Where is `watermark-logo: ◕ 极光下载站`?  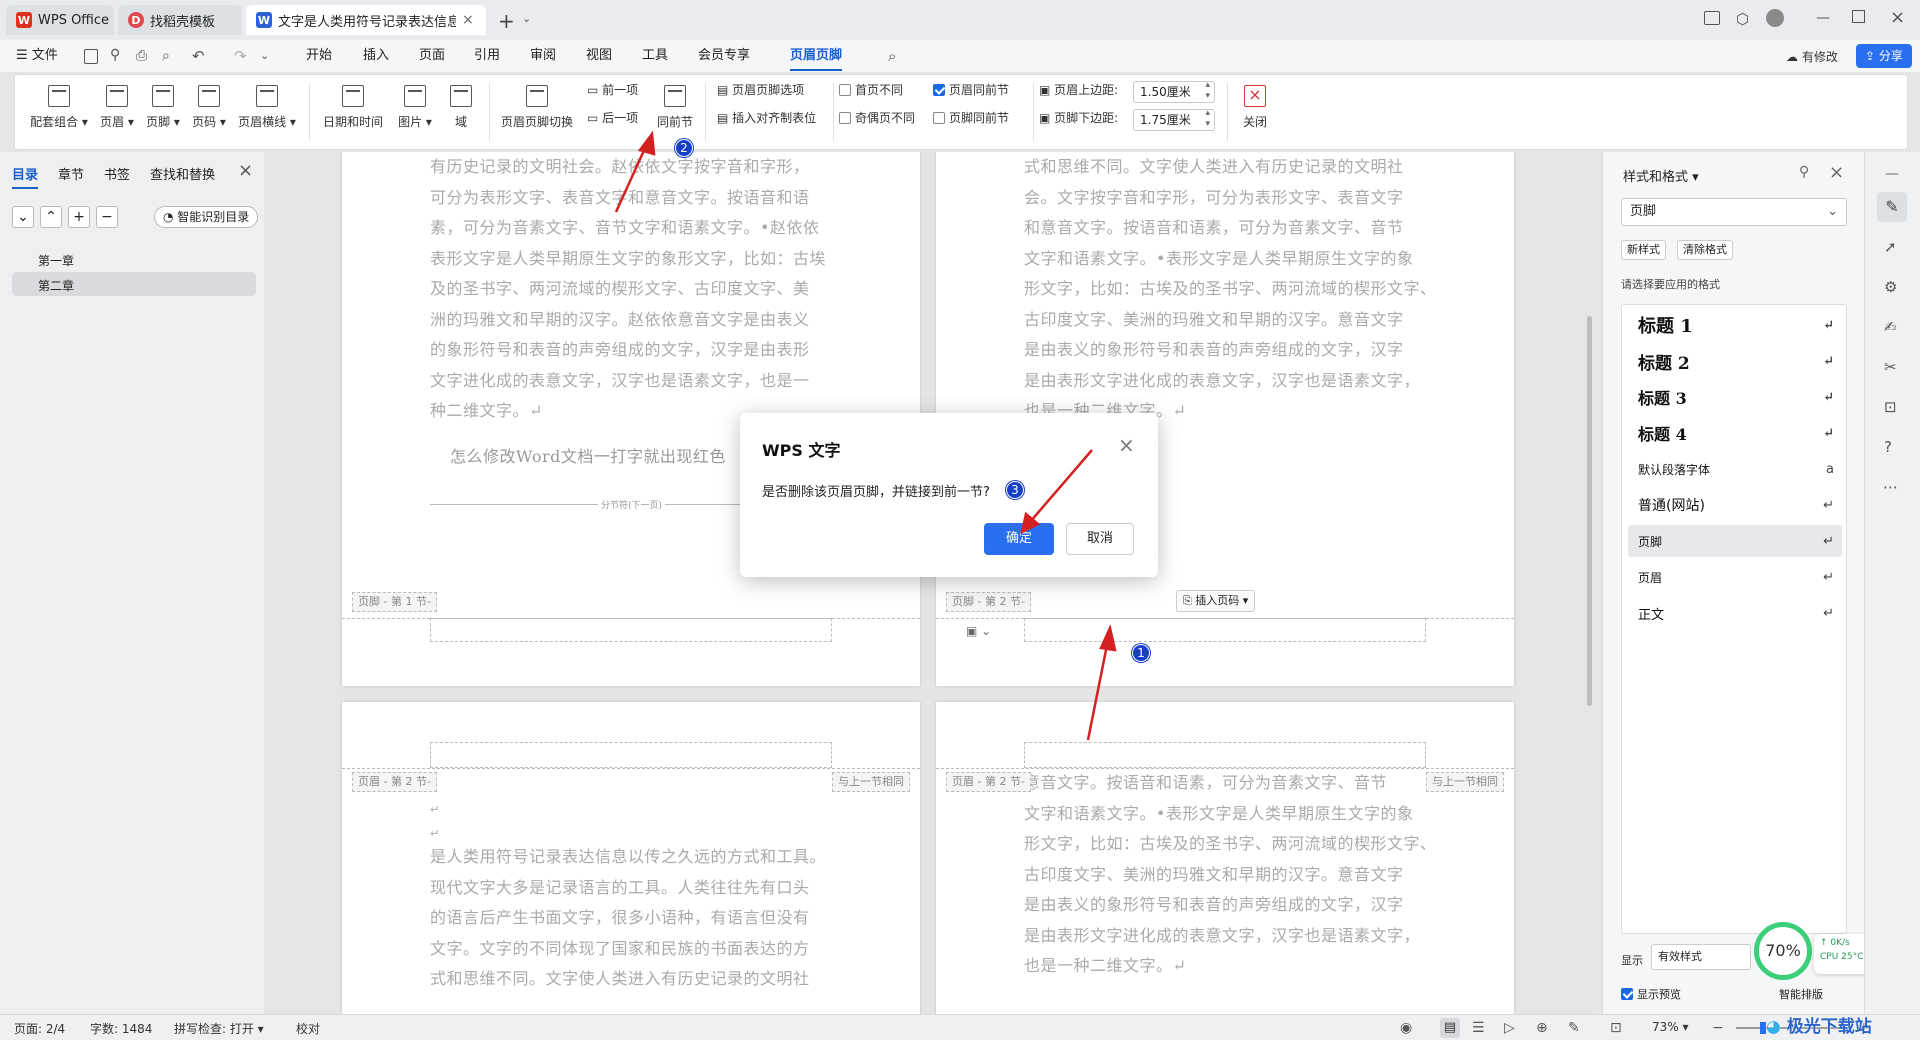
watermark-logo: ◕ 极光下载站 is located at coordinates (1819, 1024).